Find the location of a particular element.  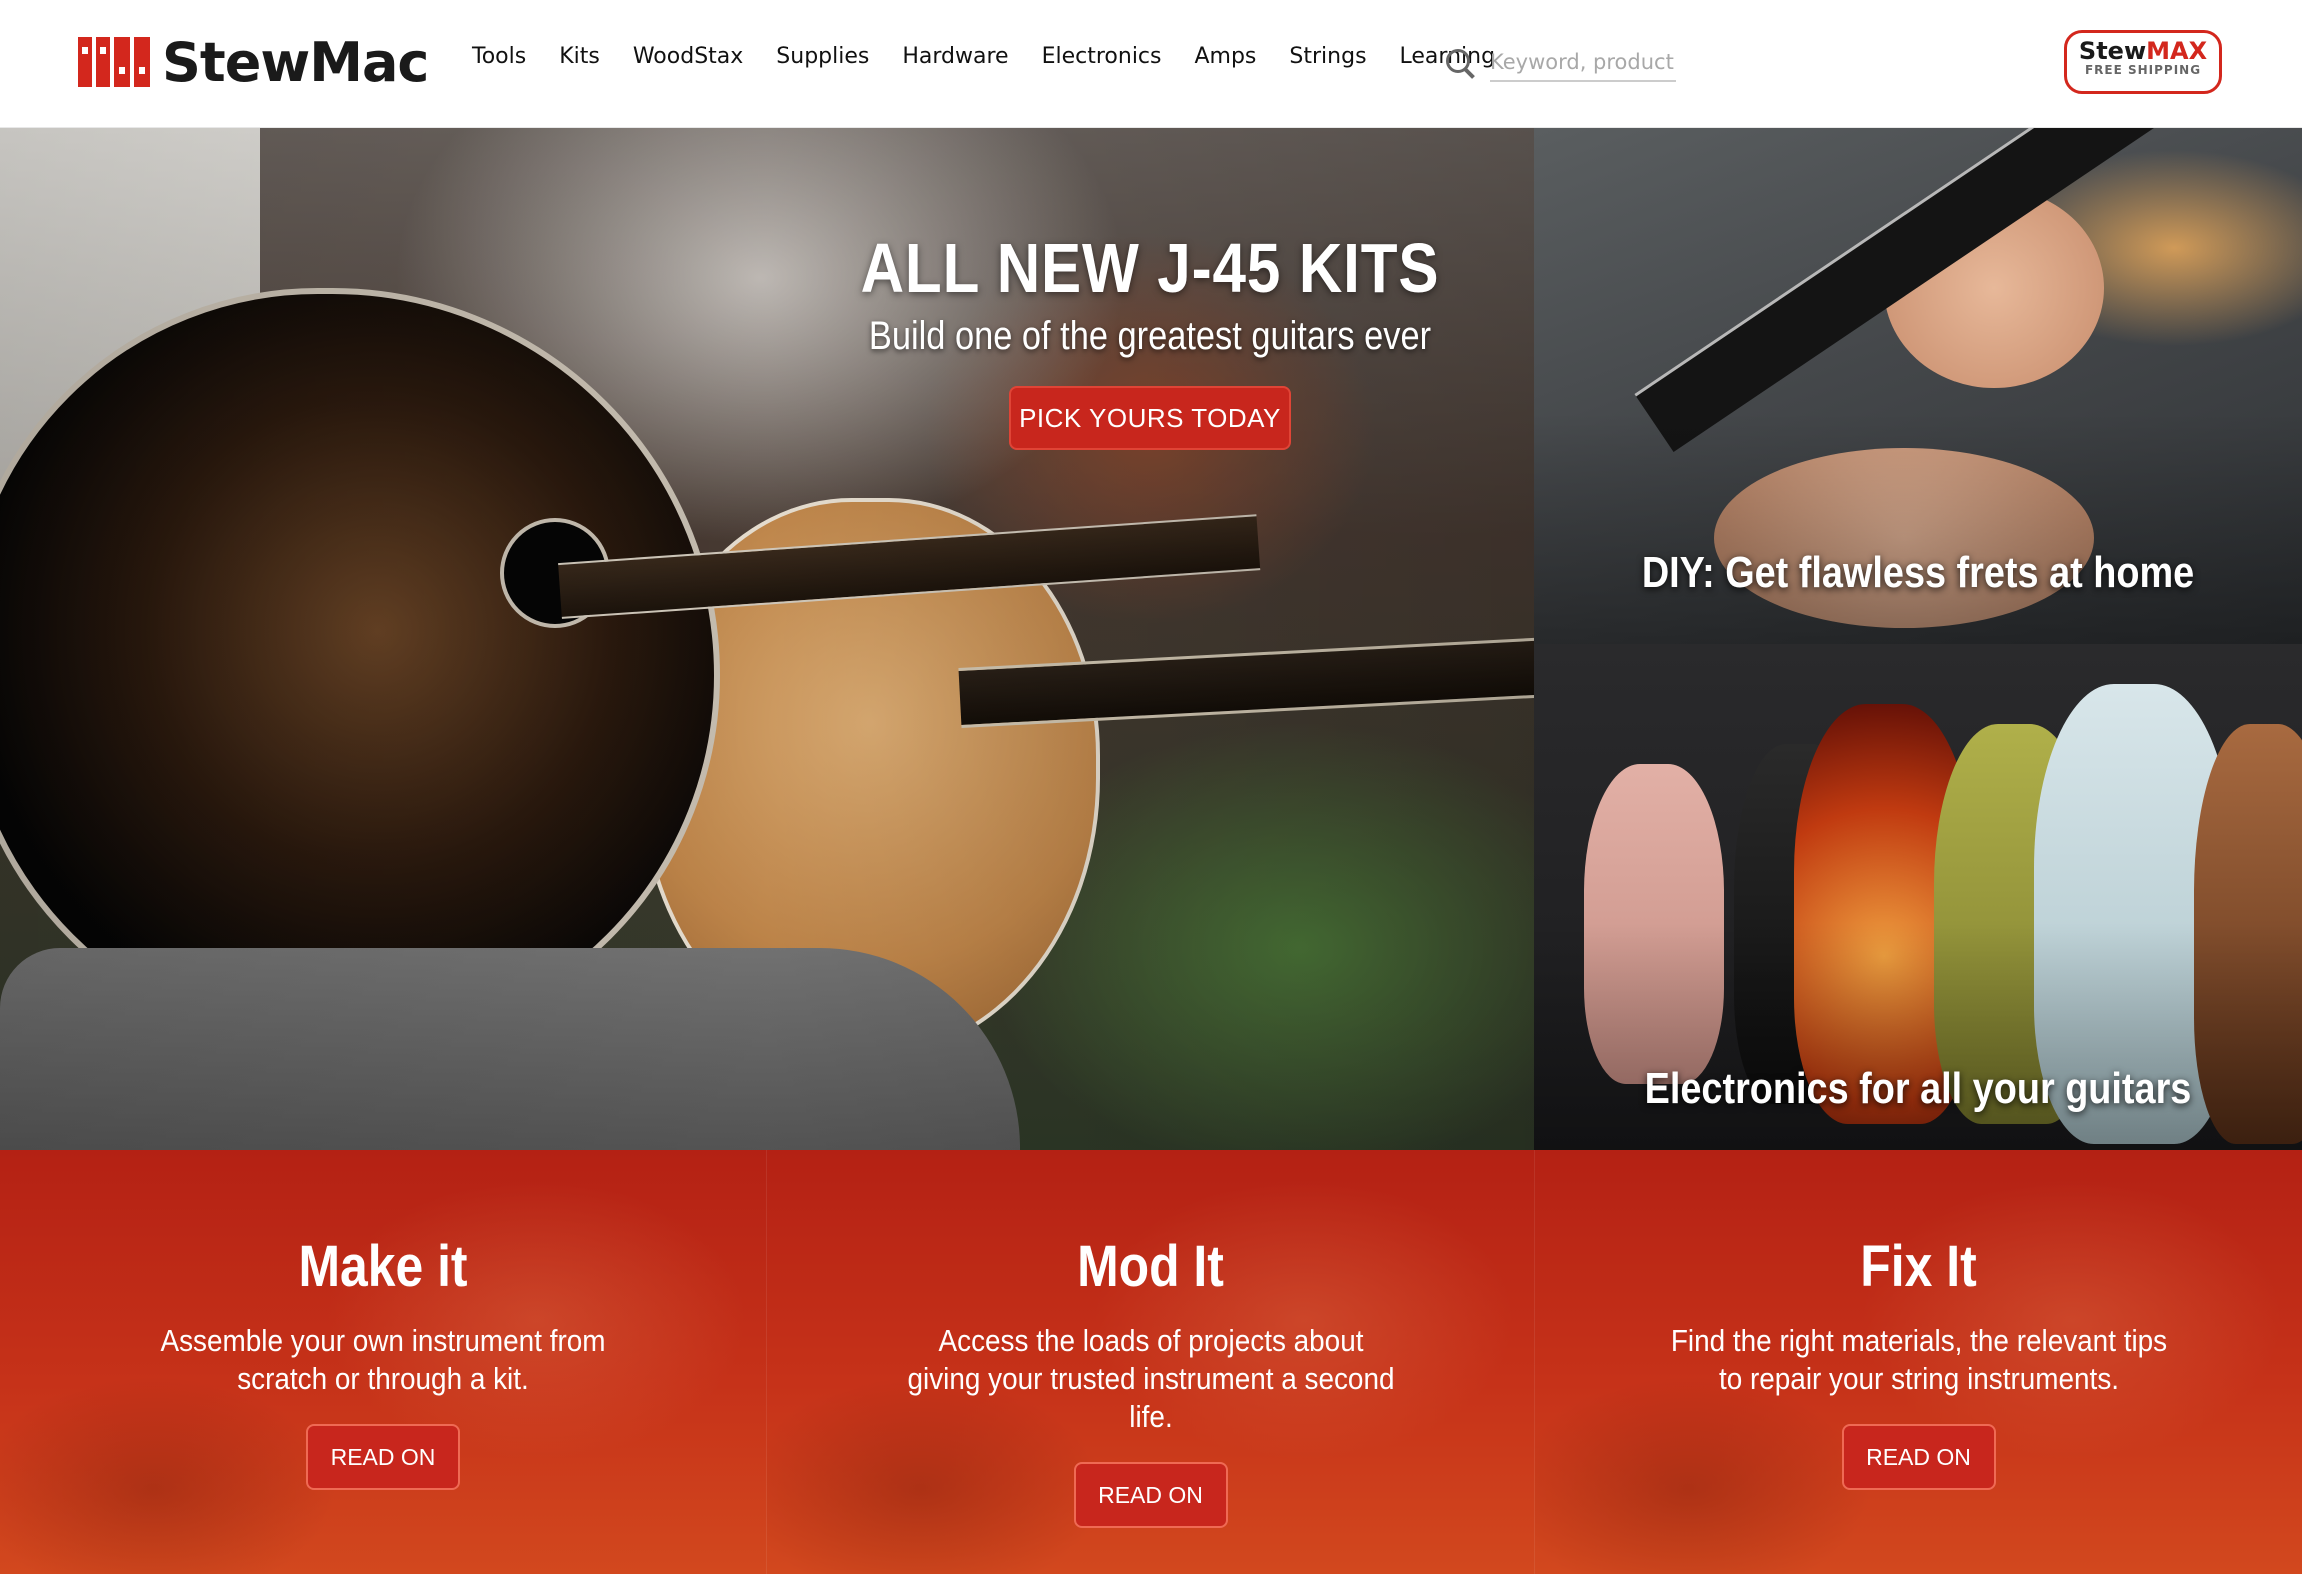

stewmax-badge: StewMAX FREE SHIPPING is located at coordinates (2143, 62).